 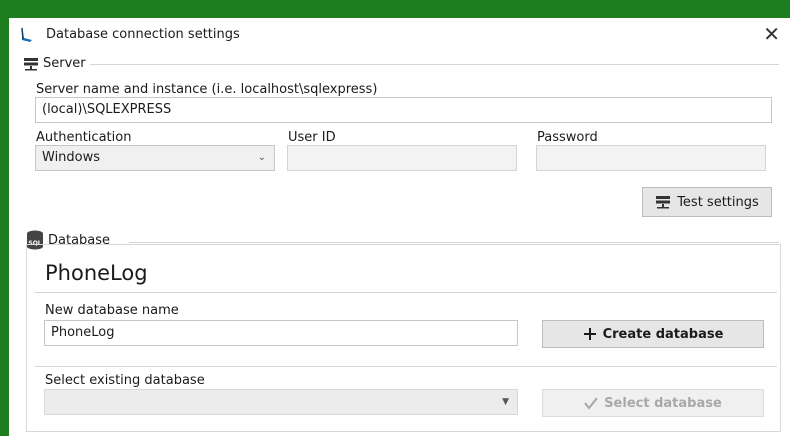 I want to click on authentication-label: Authentication, so click(x=84, y=137).